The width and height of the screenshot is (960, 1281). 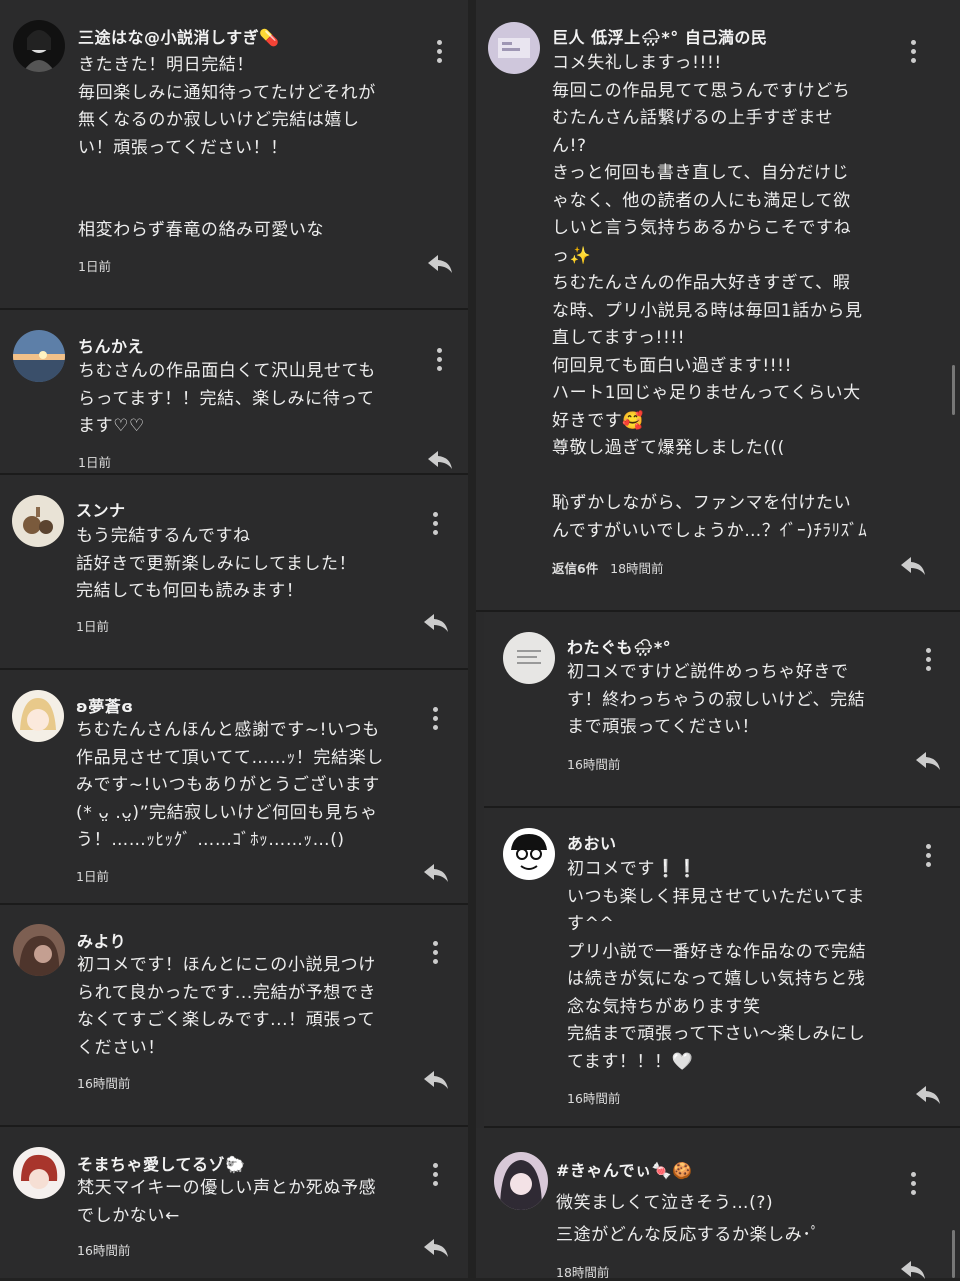 I want to click on user-avatar-coffee, so click(x=38, y=521).